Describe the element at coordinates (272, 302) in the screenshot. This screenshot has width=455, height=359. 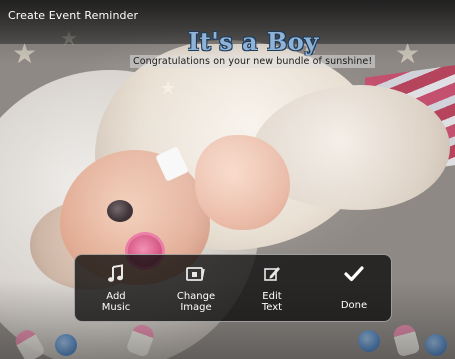
I see `edit-text-label: Edit Text` at that location.